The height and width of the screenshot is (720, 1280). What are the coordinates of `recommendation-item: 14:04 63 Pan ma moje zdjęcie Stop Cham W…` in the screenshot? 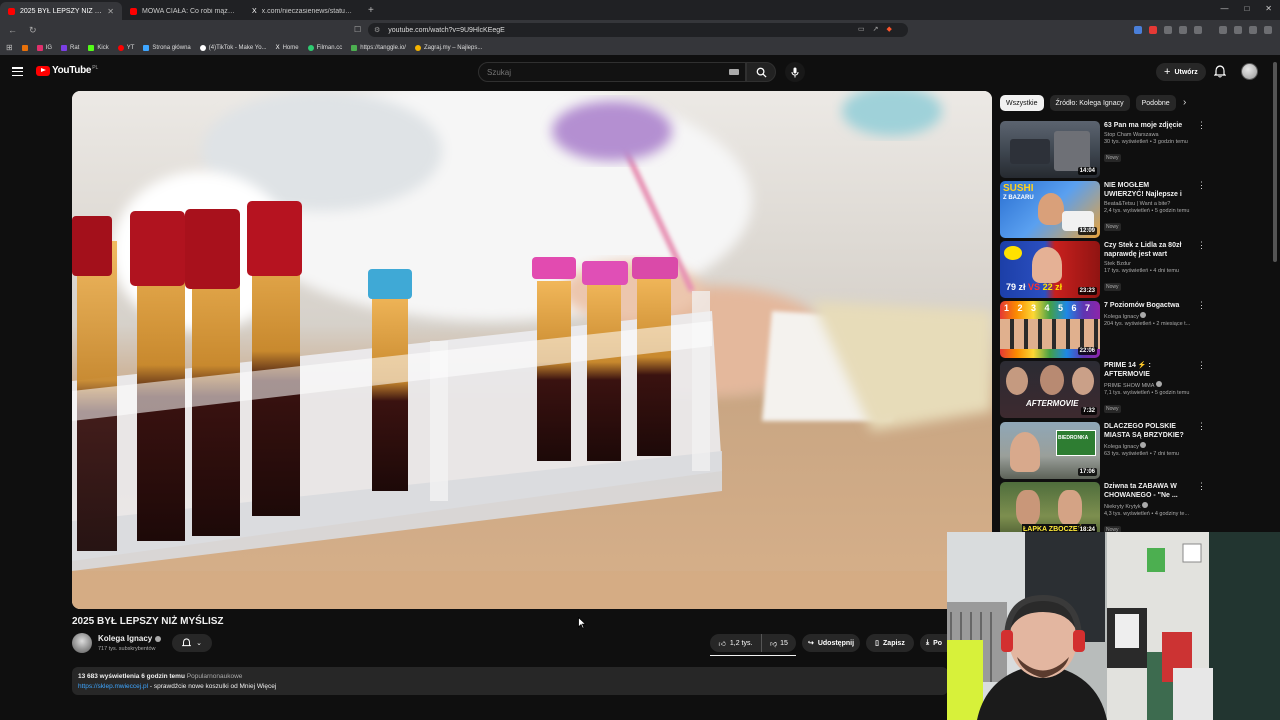 It's located at (1104, 150).